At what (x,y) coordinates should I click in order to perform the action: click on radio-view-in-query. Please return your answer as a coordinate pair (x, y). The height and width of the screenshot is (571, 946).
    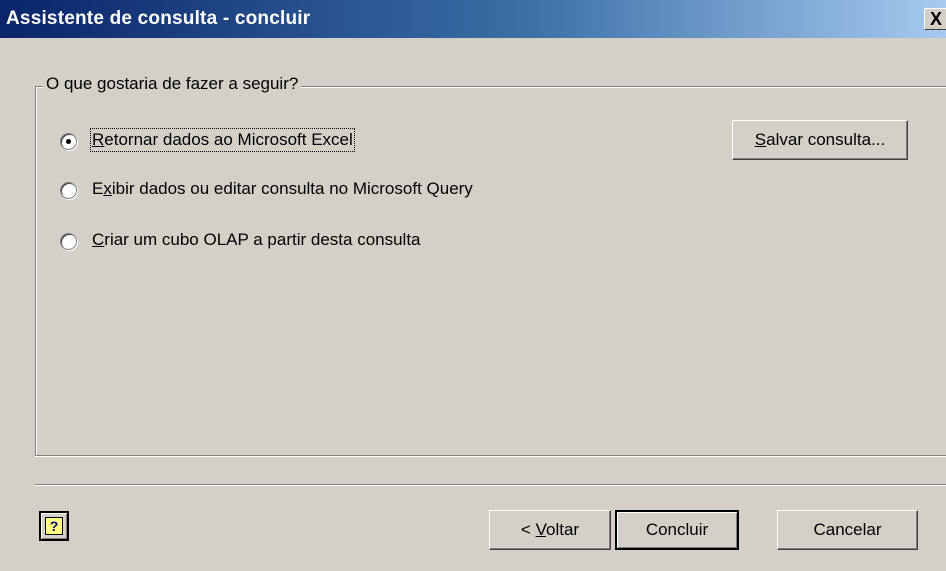
    Looking at the image, I should click on (68, 190).